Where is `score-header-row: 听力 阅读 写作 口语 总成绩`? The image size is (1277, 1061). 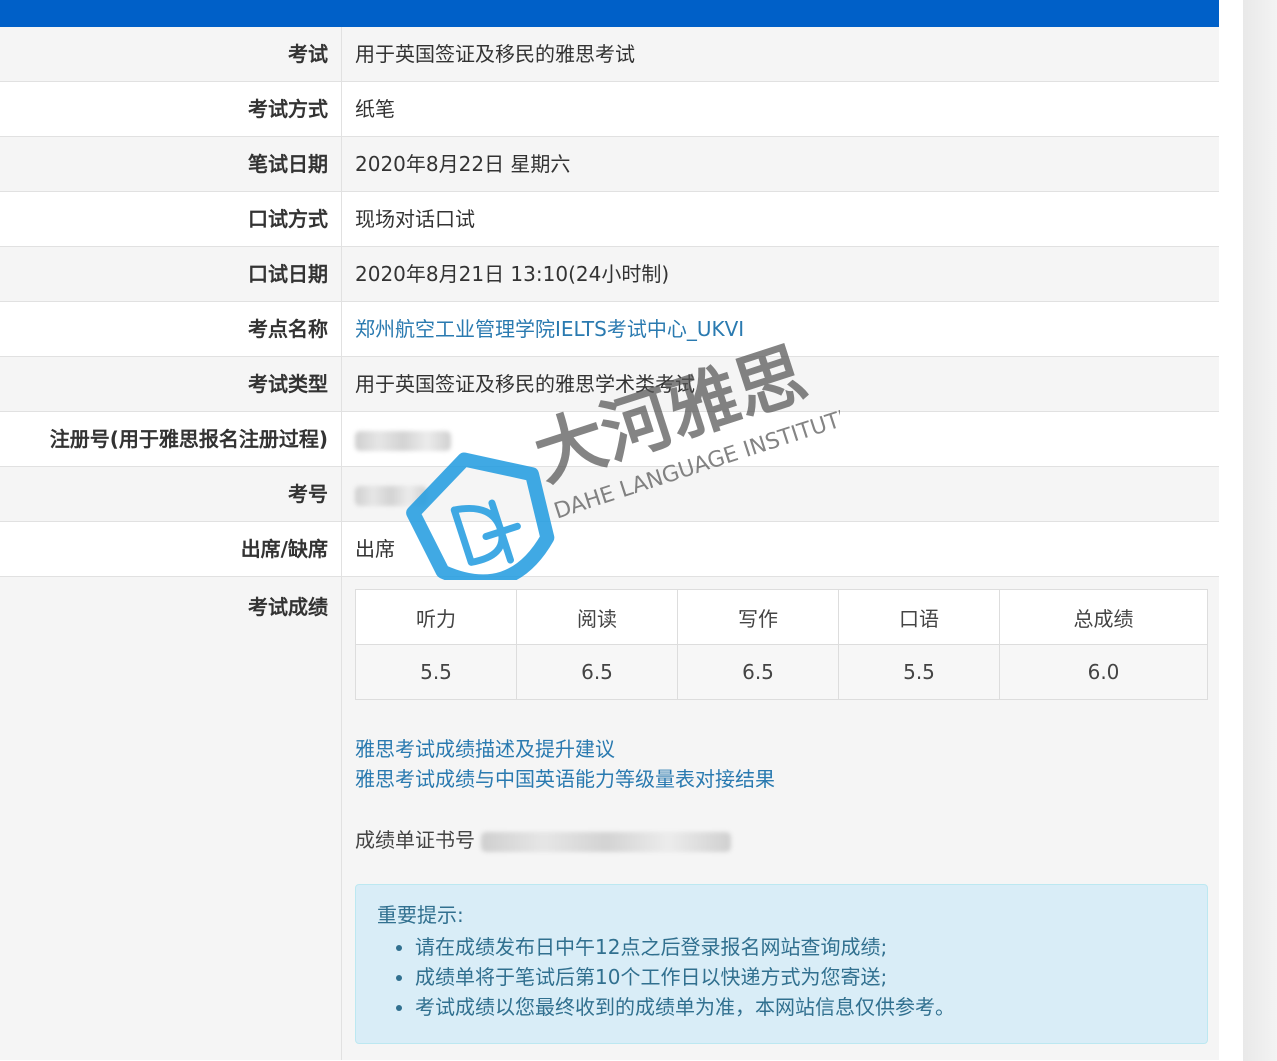 score-header-row: 听力 阅读 写作 口语 总成绩 is located at coordinates (781, 617).